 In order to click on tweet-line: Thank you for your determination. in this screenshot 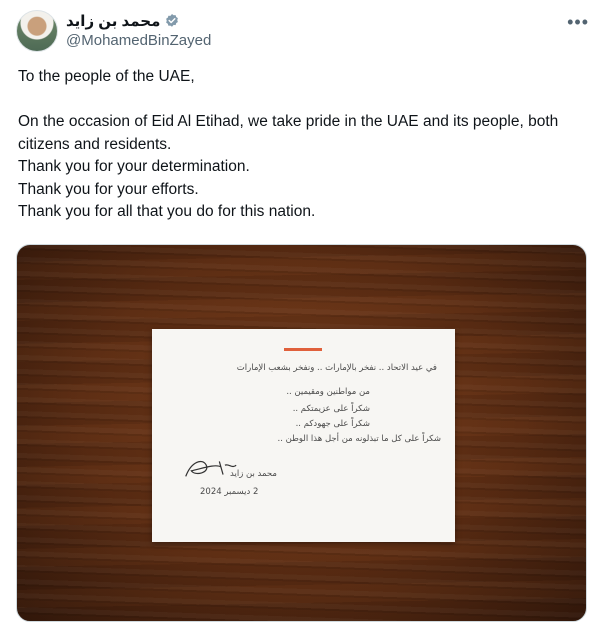, I will do `click(134, 166)`.